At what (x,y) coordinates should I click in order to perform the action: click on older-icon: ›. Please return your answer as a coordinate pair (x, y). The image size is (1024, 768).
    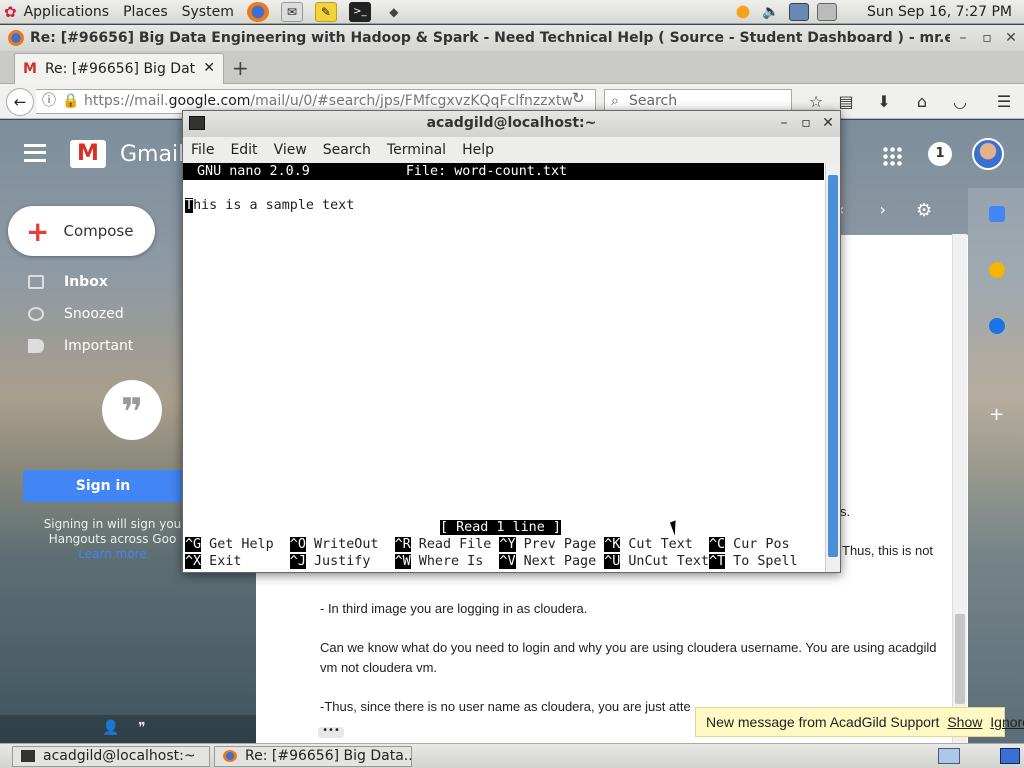
    Looking at the image, I should click on (883, 209).